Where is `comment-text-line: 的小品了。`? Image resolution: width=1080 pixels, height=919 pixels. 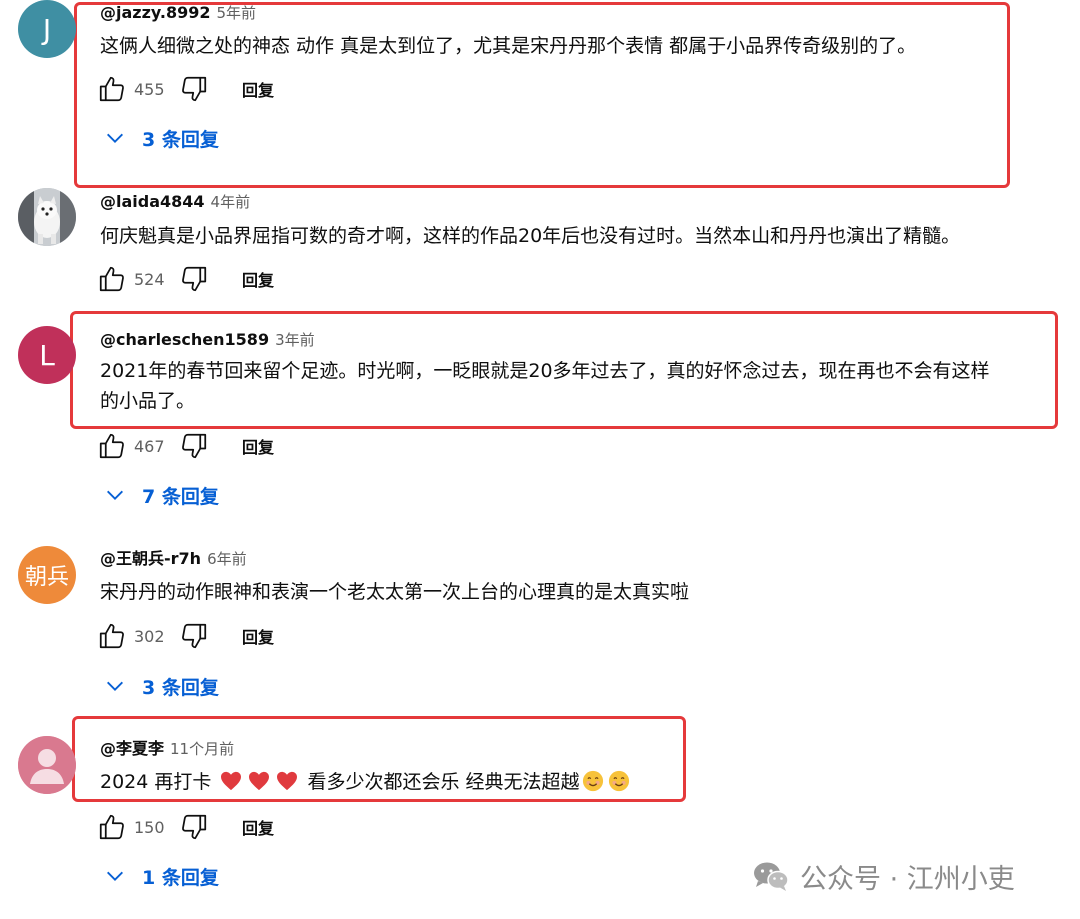
comment-text-line: 的小品了。 is located at coordinates (148, 401).